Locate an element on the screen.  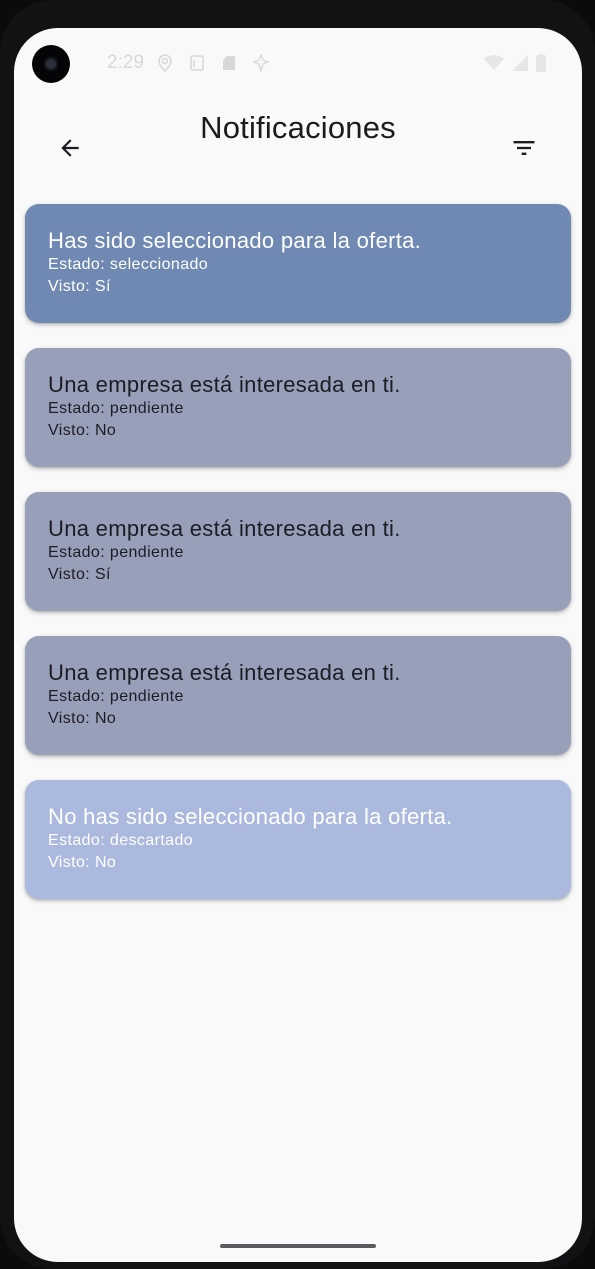
app-bar: Notificaciones is located at coordinates (298, 150).